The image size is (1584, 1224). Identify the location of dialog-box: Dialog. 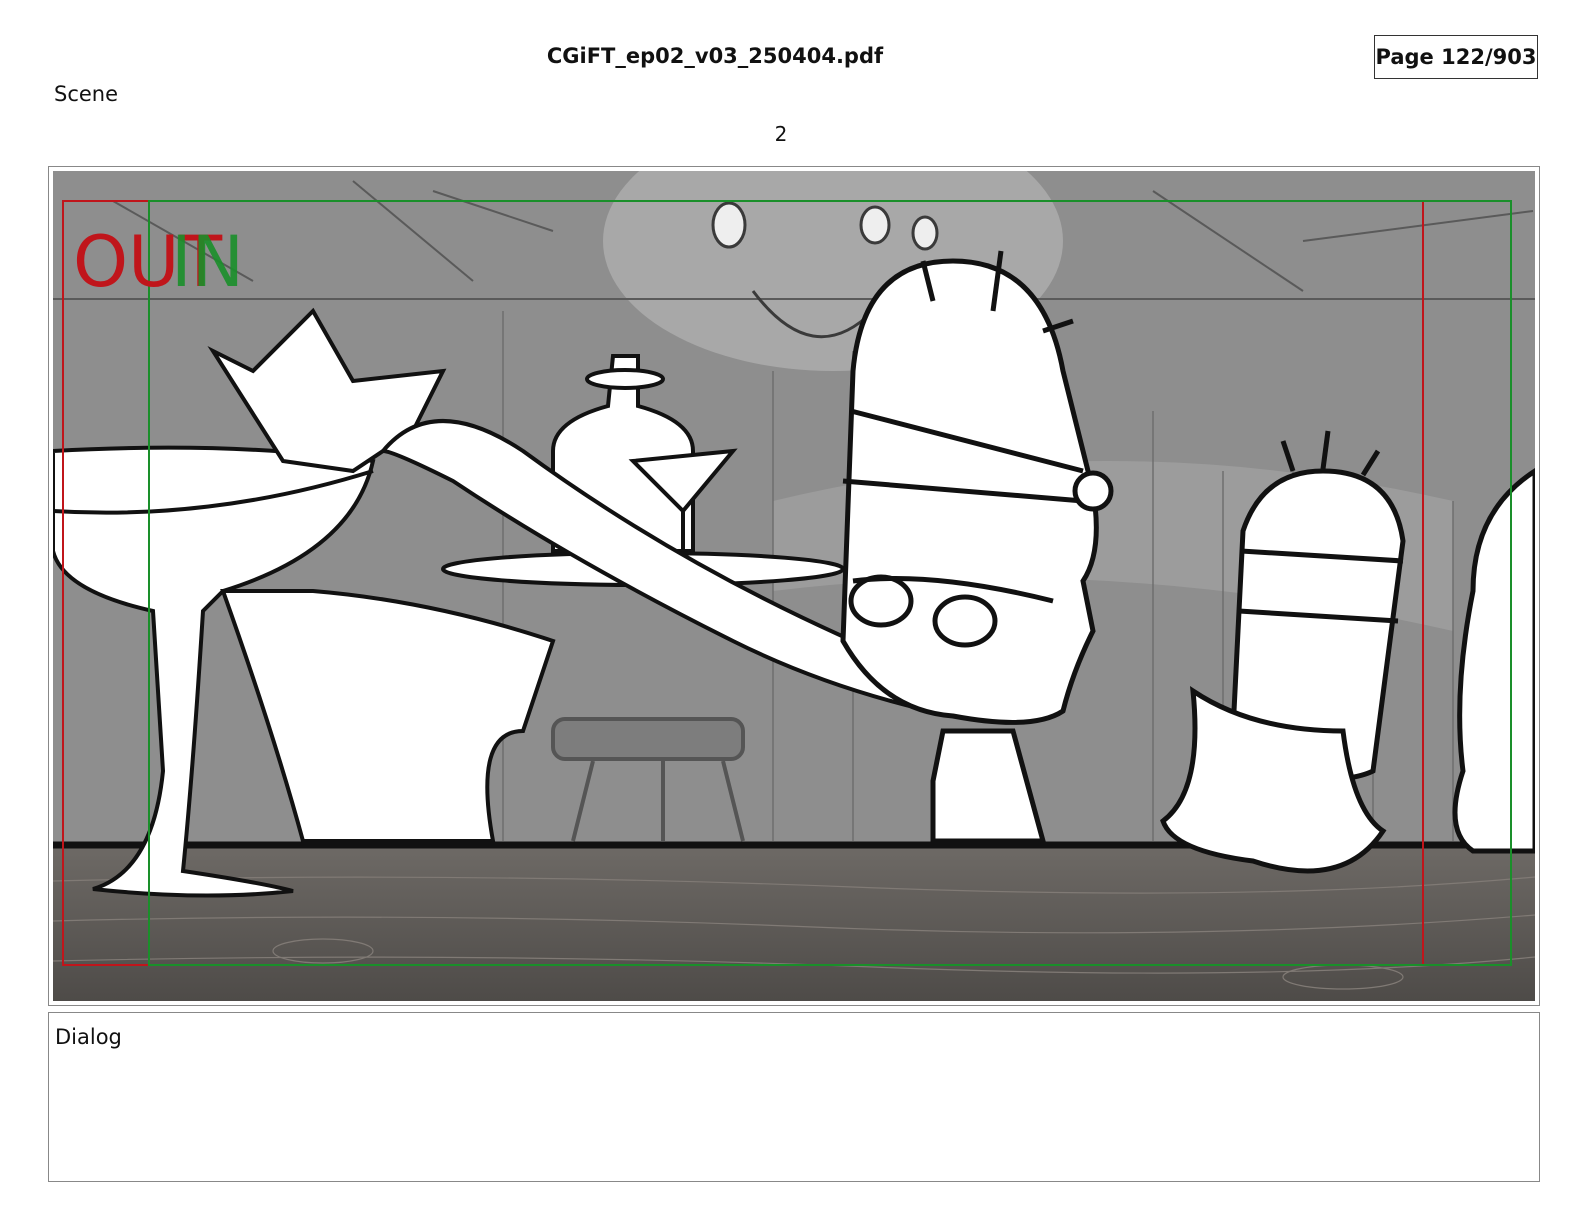
(794, 1097).